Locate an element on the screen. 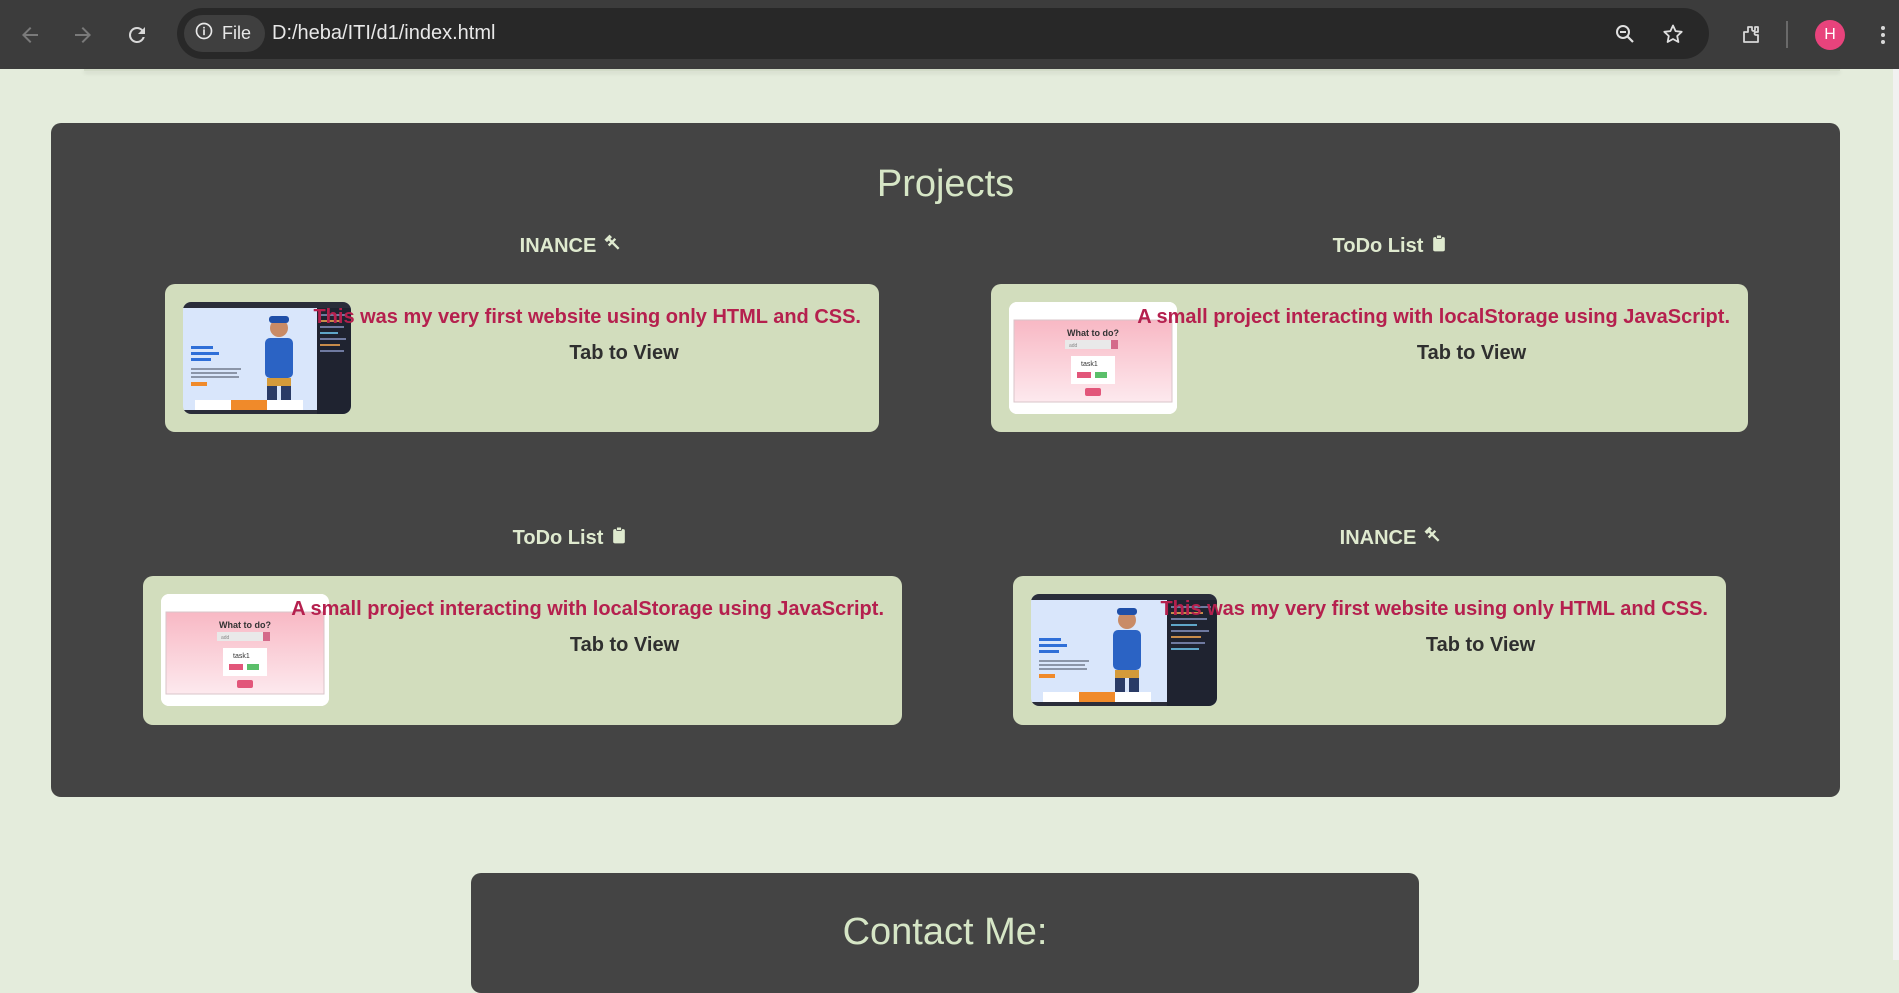 Image resolution: width=1899 pixels, height=993 pixels. extensions-icon is located at coordinates (1751, 35).